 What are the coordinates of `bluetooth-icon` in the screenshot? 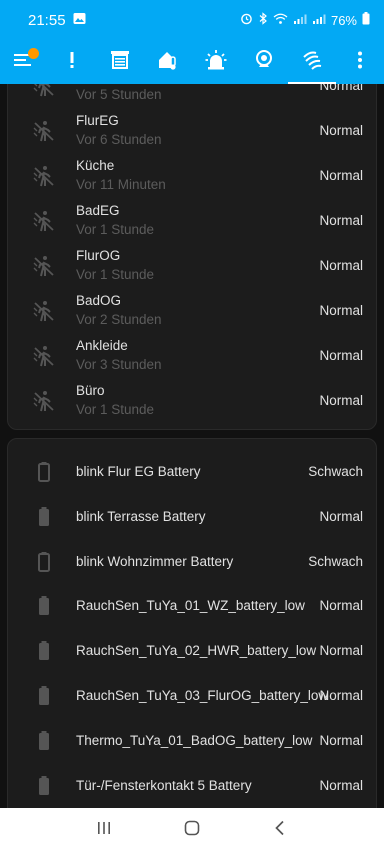 It's located at (263, 20).